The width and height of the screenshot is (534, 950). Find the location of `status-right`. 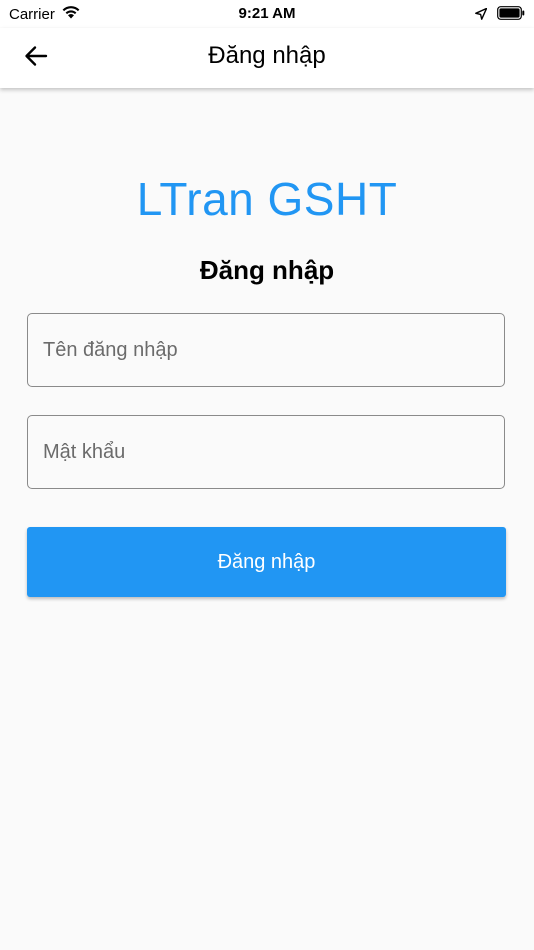

status-right is located at coordinates (500, 15).